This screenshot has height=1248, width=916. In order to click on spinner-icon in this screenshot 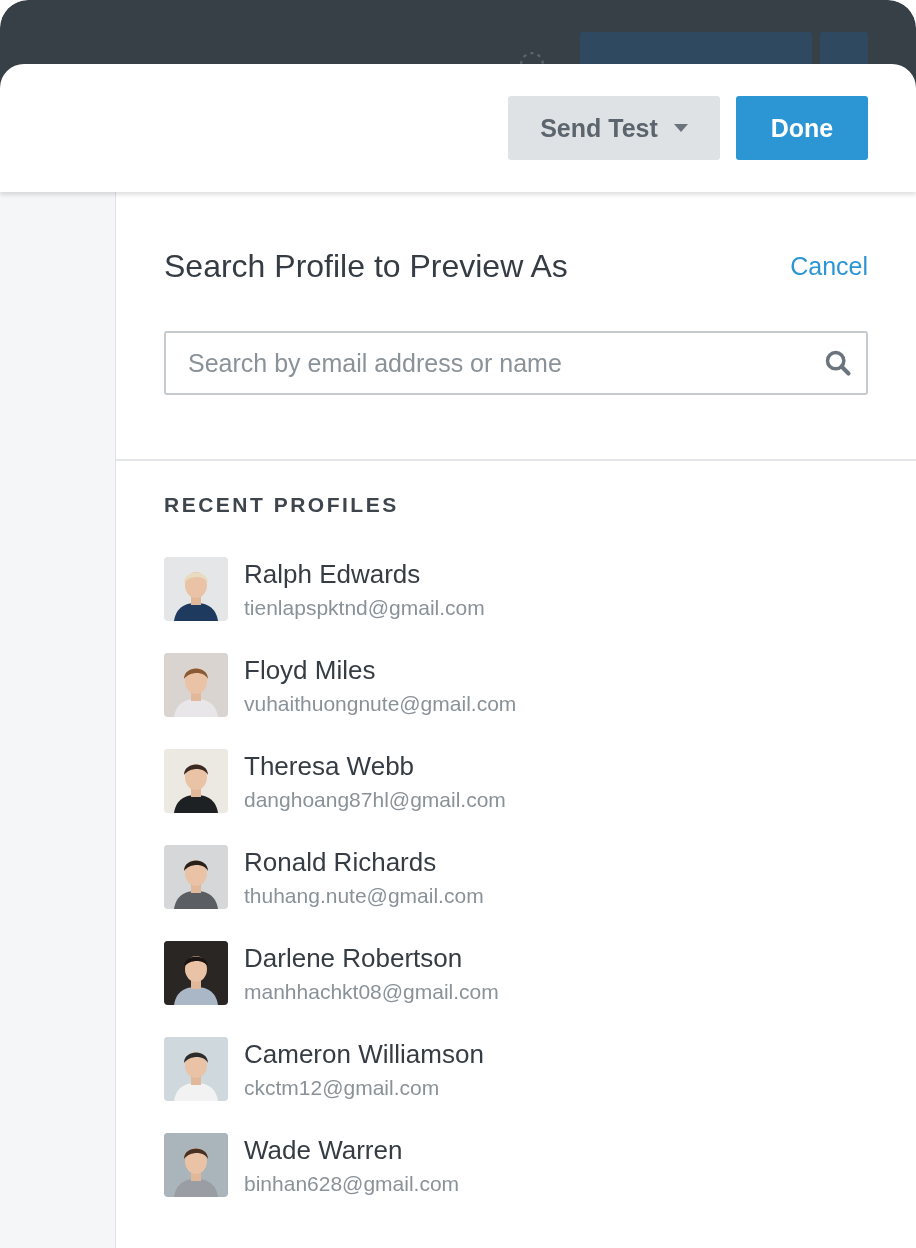, I will do `click(532, 57)`.